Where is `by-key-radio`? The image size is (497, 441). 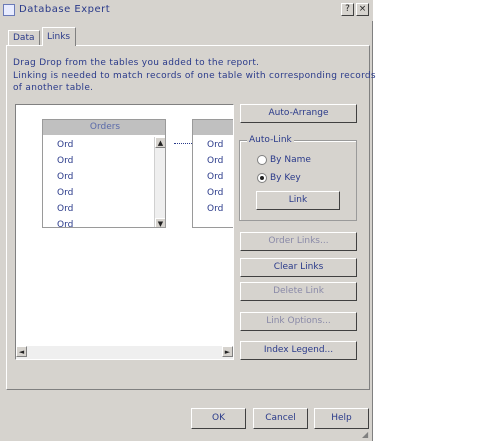 by-key-radio is located at coordinates (262, 178).